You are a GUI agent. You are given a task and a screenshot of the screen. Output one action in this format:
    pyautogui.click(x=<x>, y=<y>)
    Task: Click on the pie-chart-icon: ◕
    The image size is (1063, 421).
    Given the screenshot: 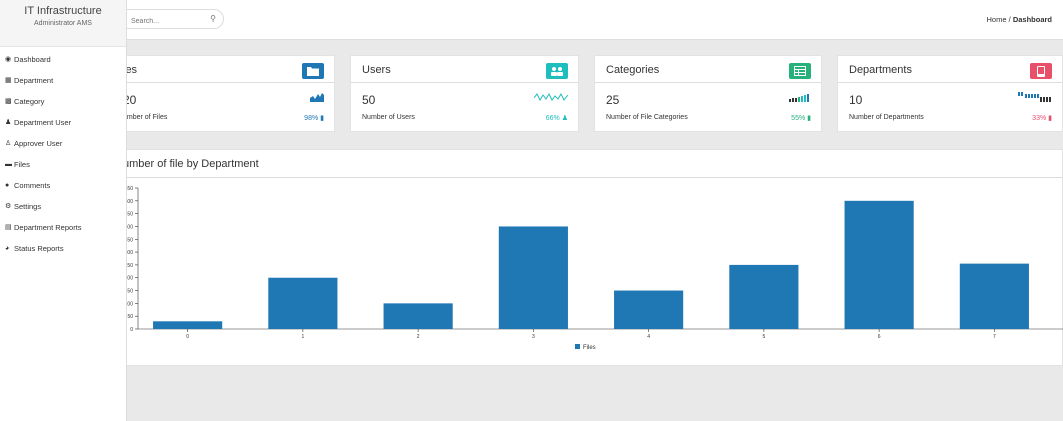 What is the action you would take?
    pyautogui.click(x=7, y=248)
    